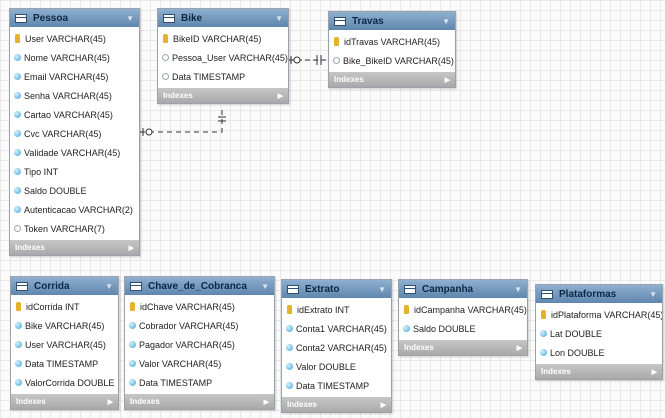  I want to click on column-row: Pessoa_User VARCHAR(45), so click(223, 57).